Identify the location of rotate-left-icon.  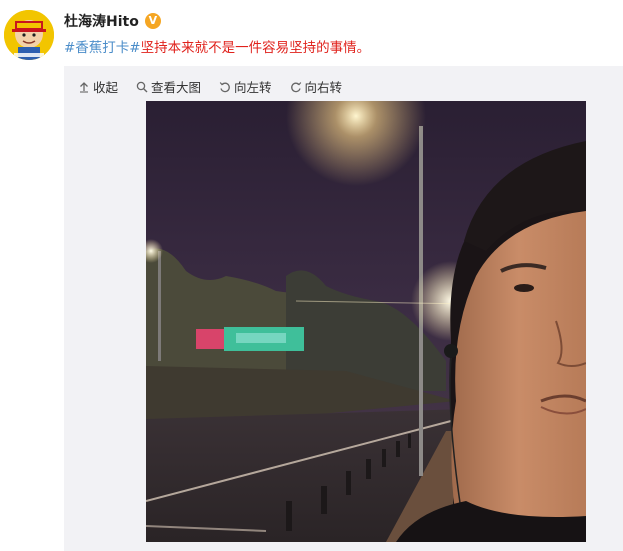
(224, 86).